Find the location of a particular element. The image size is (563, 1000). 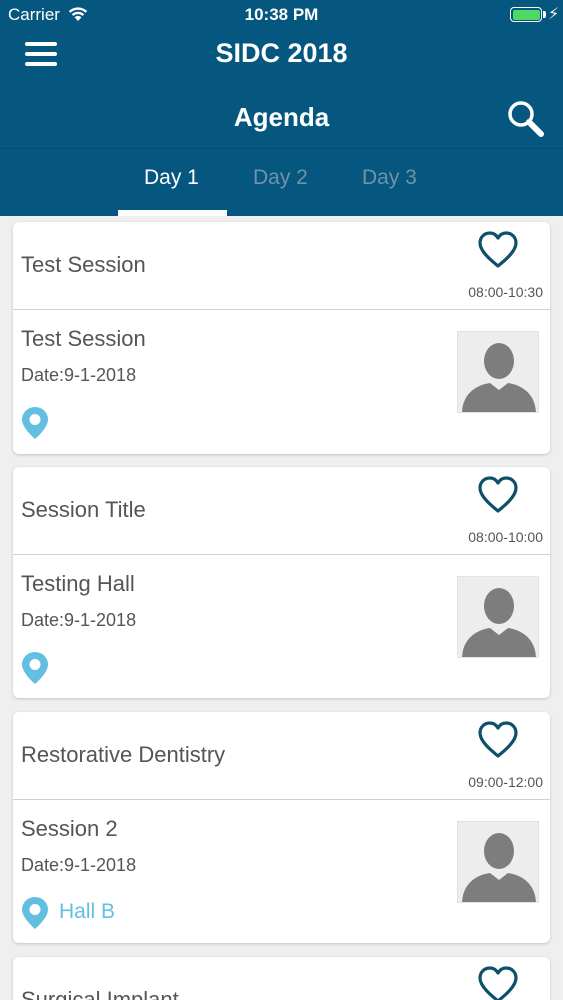

status-bar: Carrier 10:38 PM ⚡︎ is located at coordinates (281, 15).